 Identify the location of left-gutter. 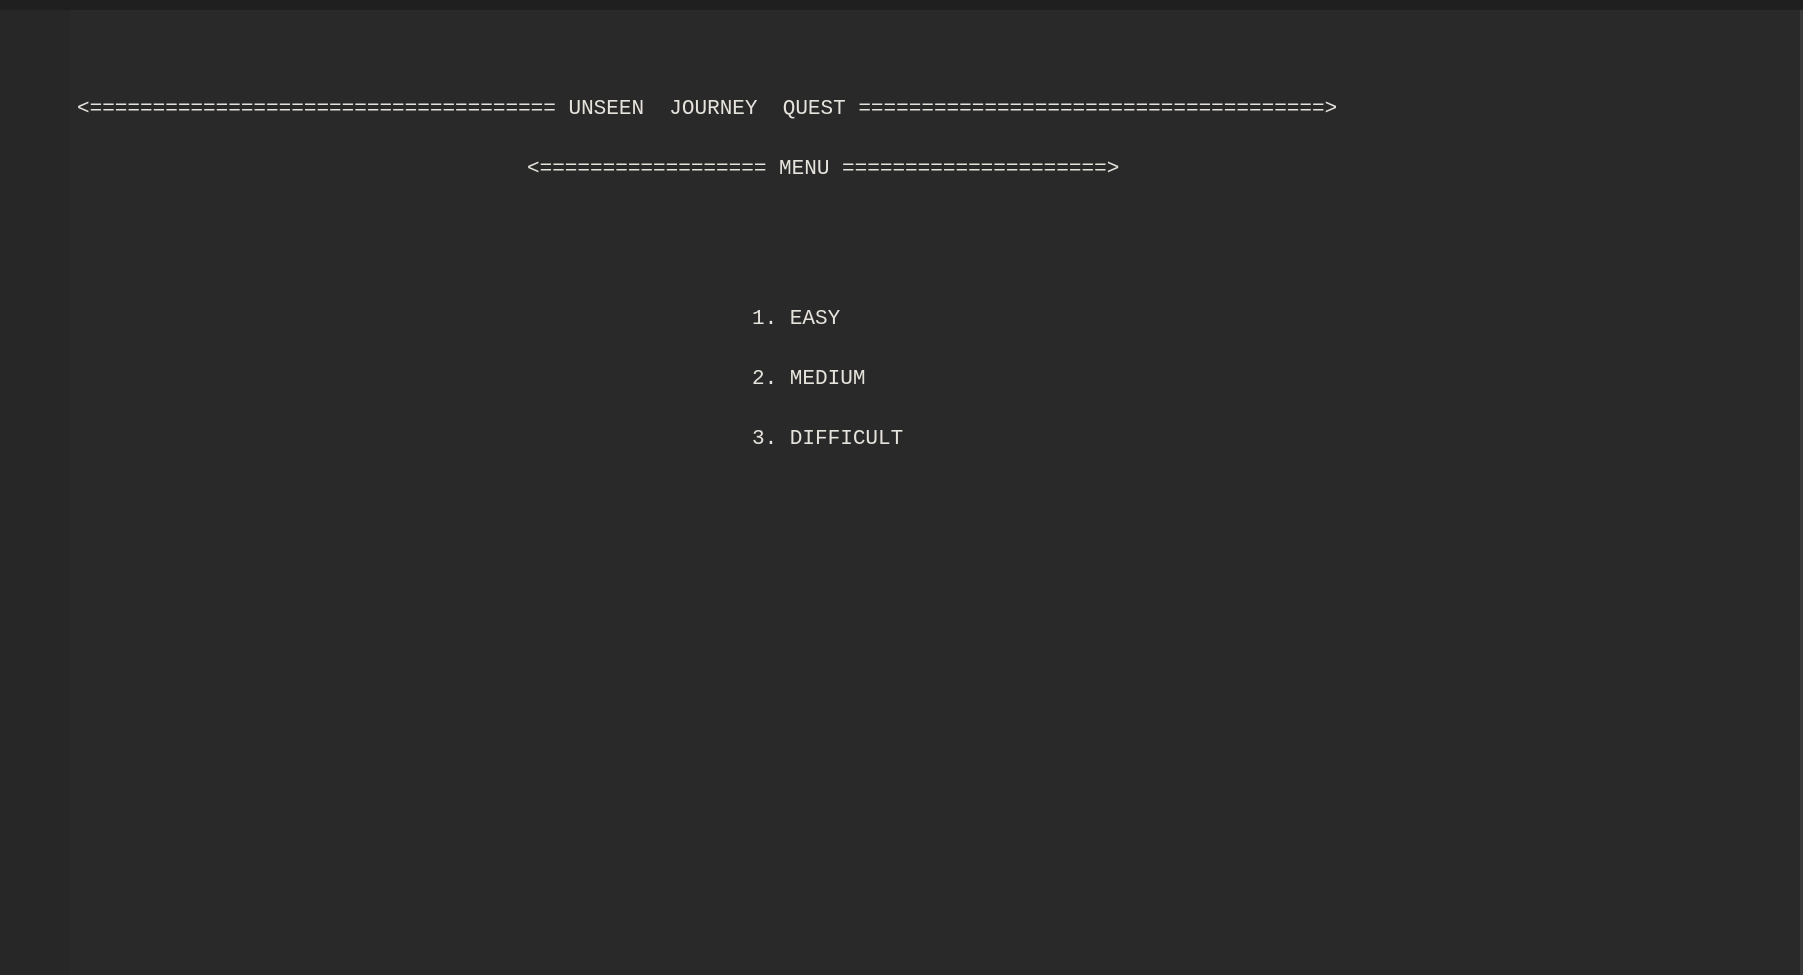
(35, 492).